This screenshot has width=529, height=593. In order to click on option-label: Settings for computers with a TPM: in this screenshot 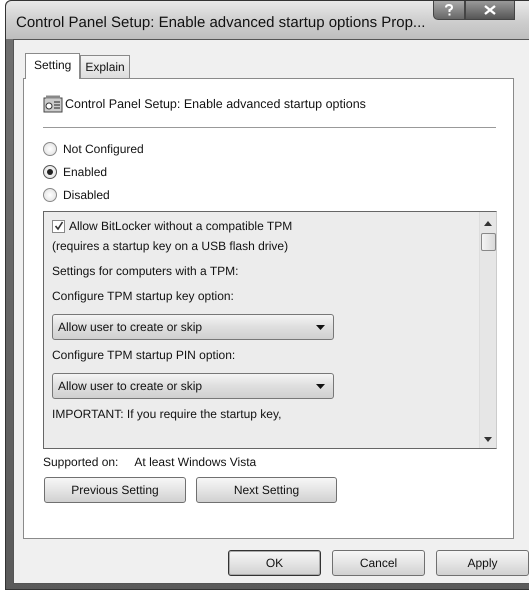, I will do `click(145, 271)`.